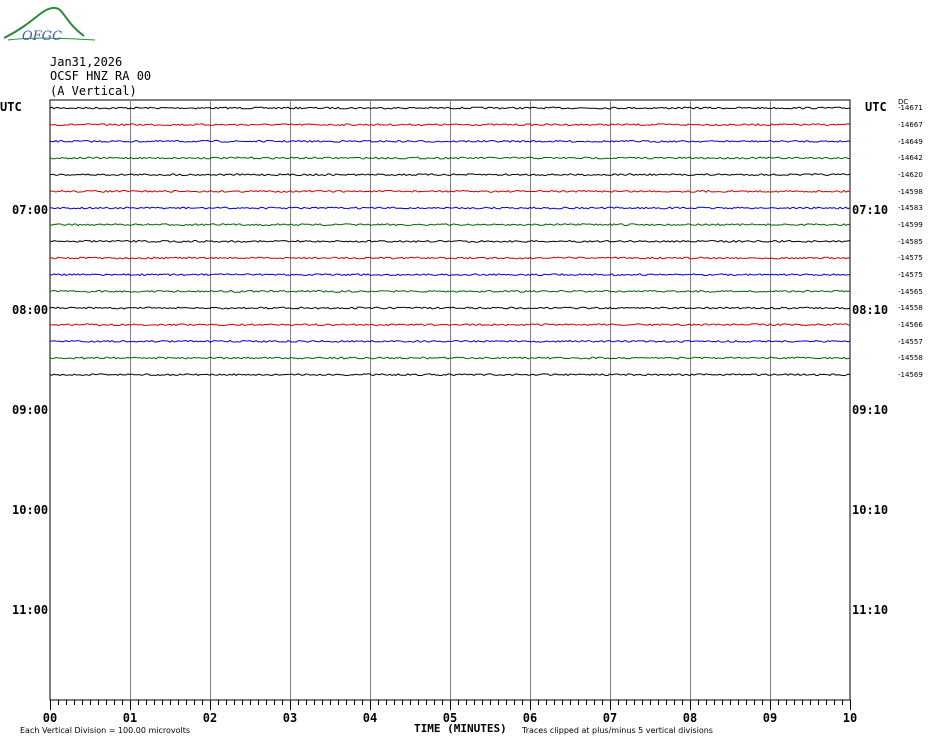  I want to click on x-tick-label: 02, so click(210, 718).